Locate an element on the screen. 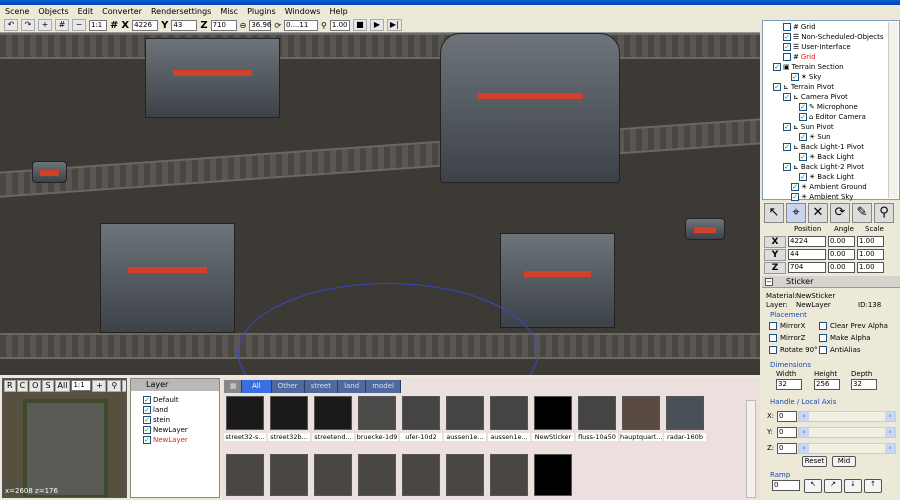 This screenshot has height=500, width=900. menu-windows: Windows is located at coordinates (303, 11).